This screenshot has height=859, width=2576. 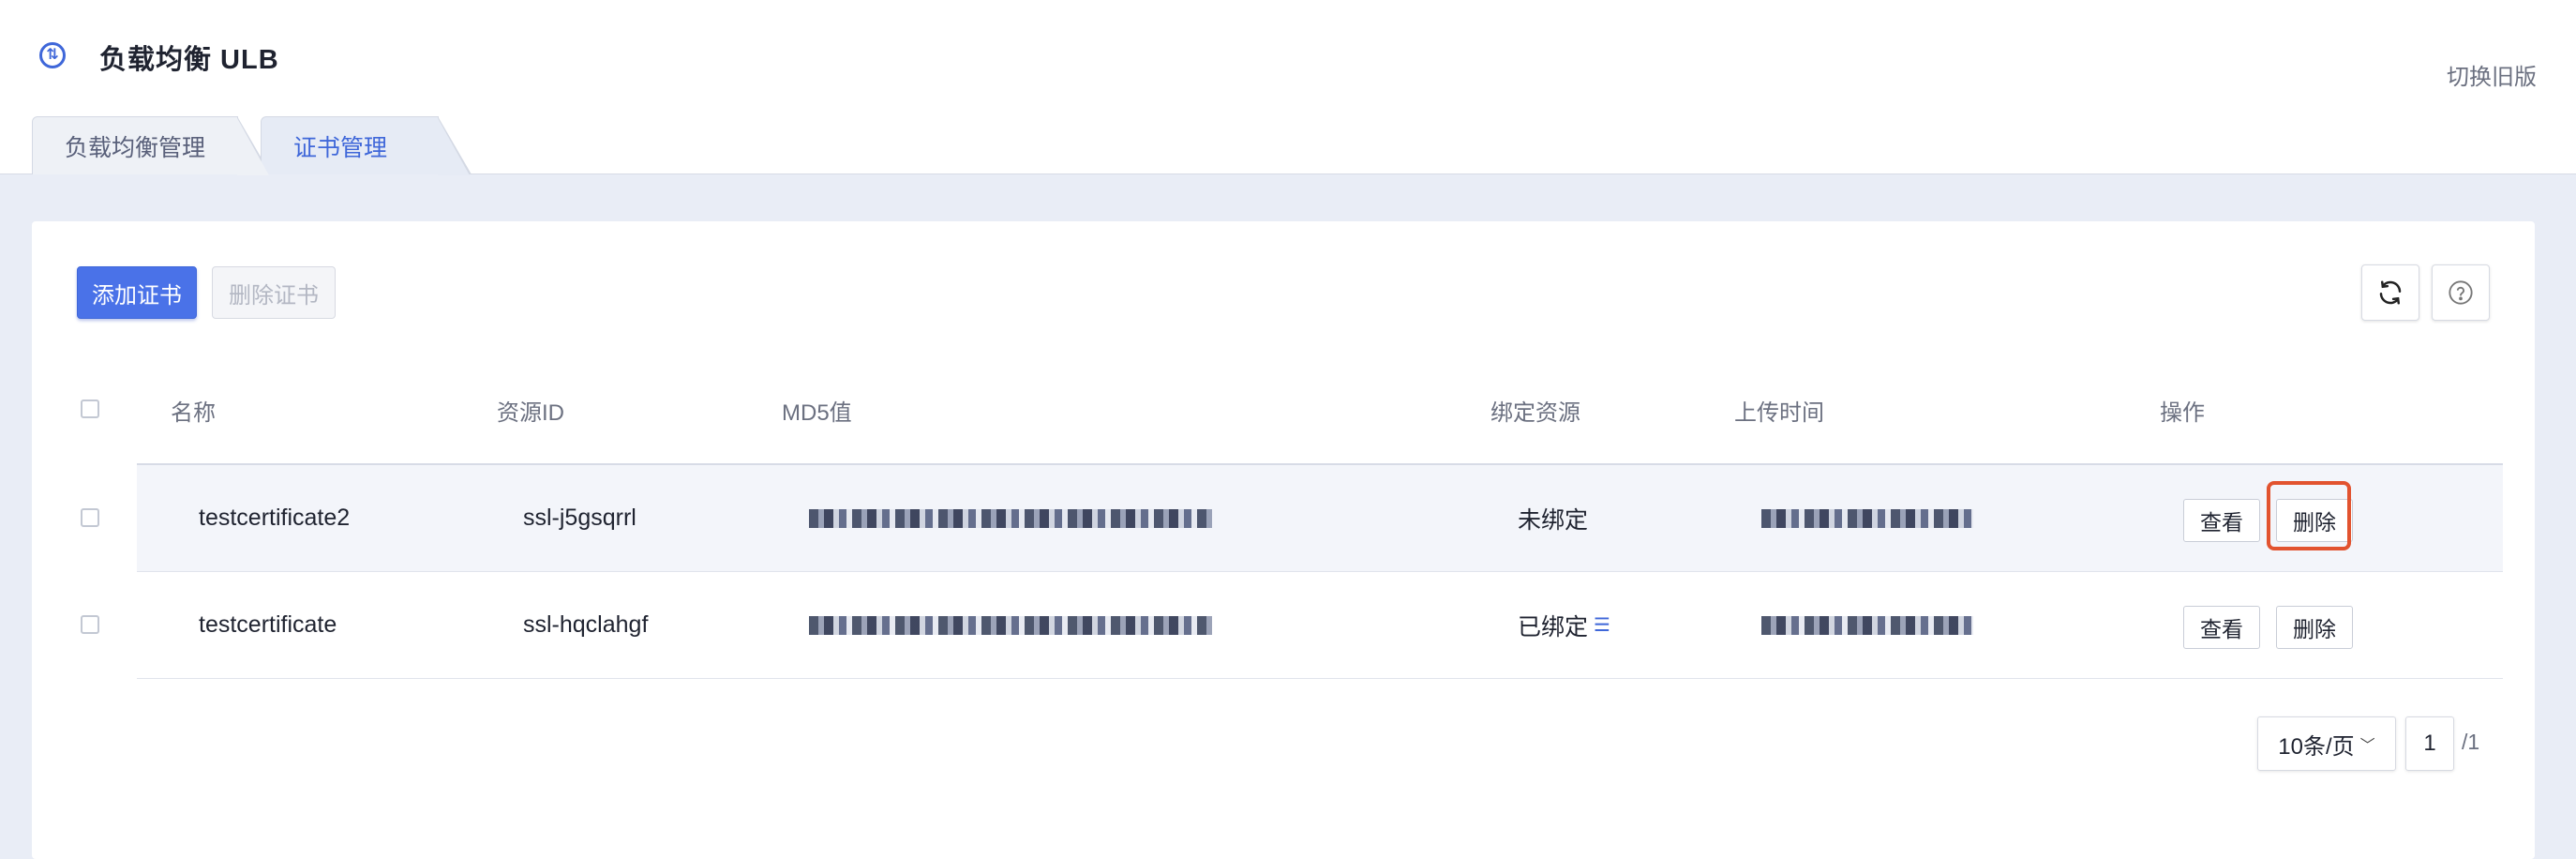 What do you see at coordinates (2182, 413) in the screenshot?
I see `column-header-actions: 操作` at bounding box center [2182, 413].